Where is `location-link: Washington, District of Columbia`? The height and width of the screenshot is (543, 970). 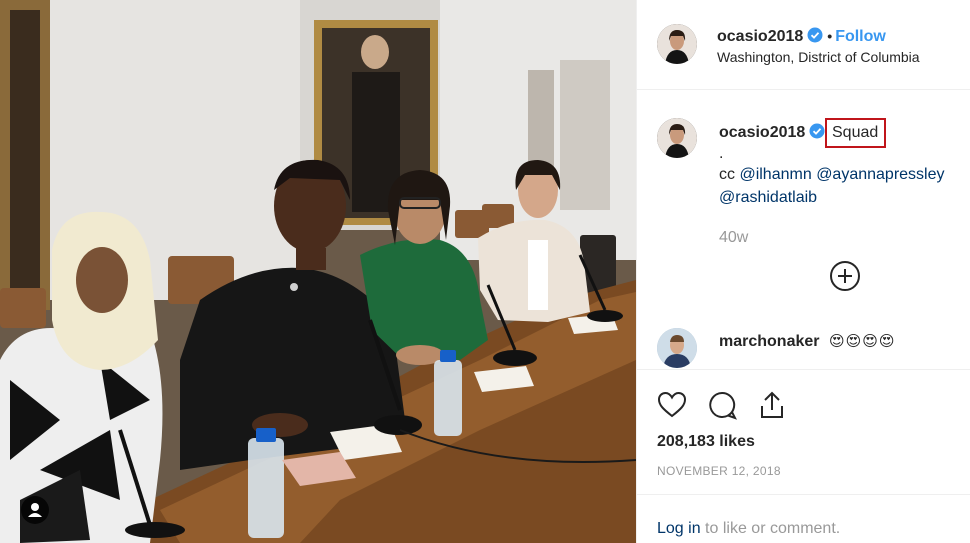
location-link: Washington, District of Columbia is located at coordinates (818, 57).